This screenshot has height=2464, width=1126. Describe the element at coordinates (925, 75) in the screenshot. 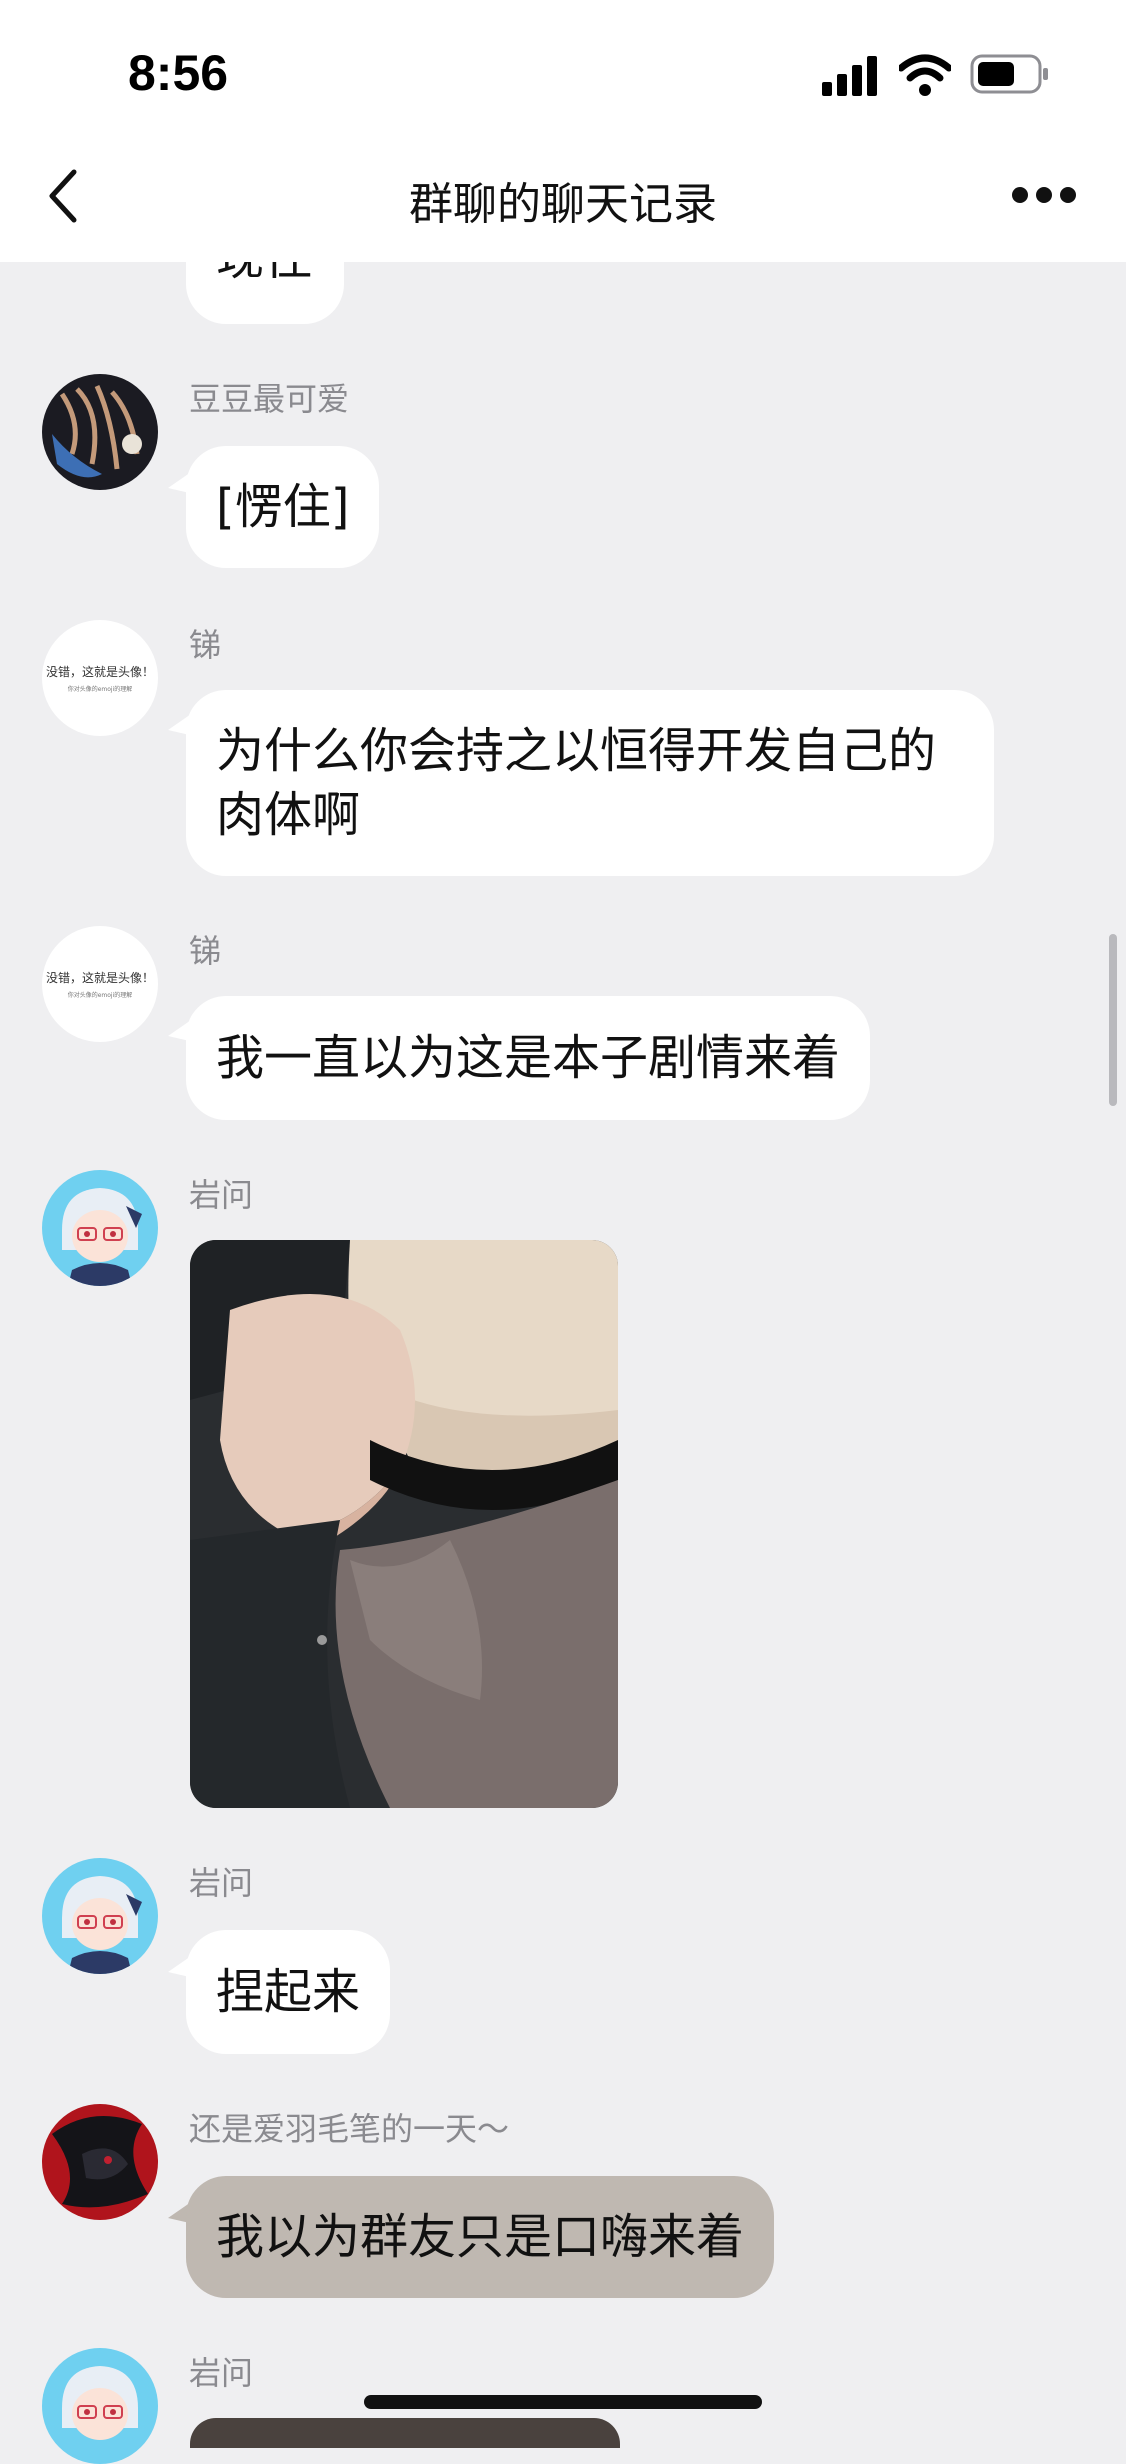

I see `wifi-icon` at that location.